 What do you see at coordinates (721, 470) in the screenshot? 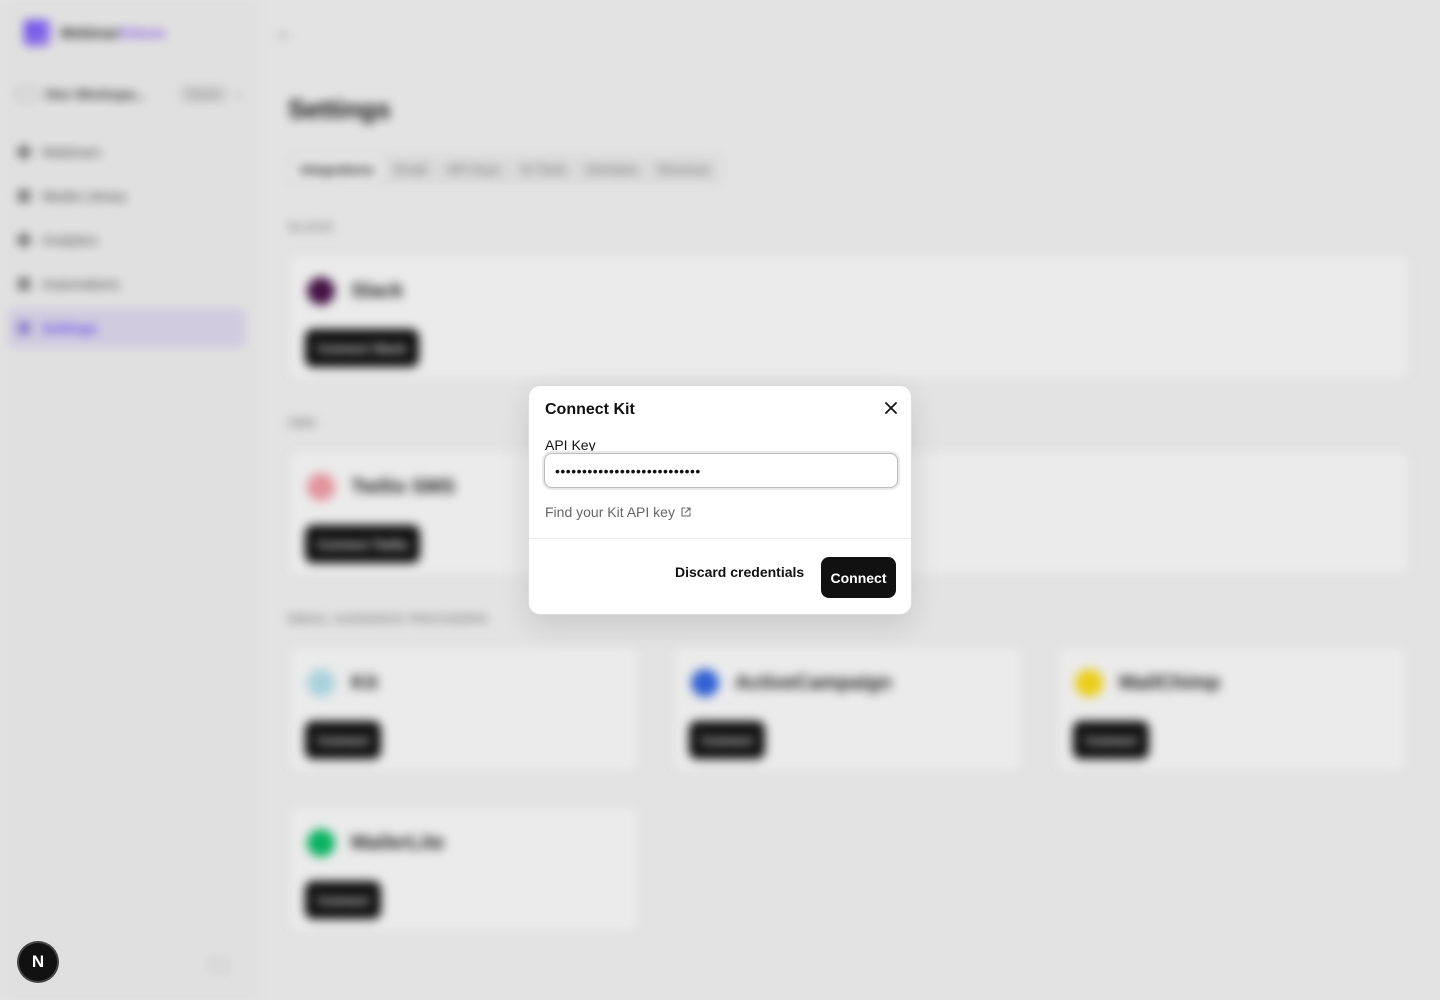
I see `api-key-input` at bounding box center [721, 470].